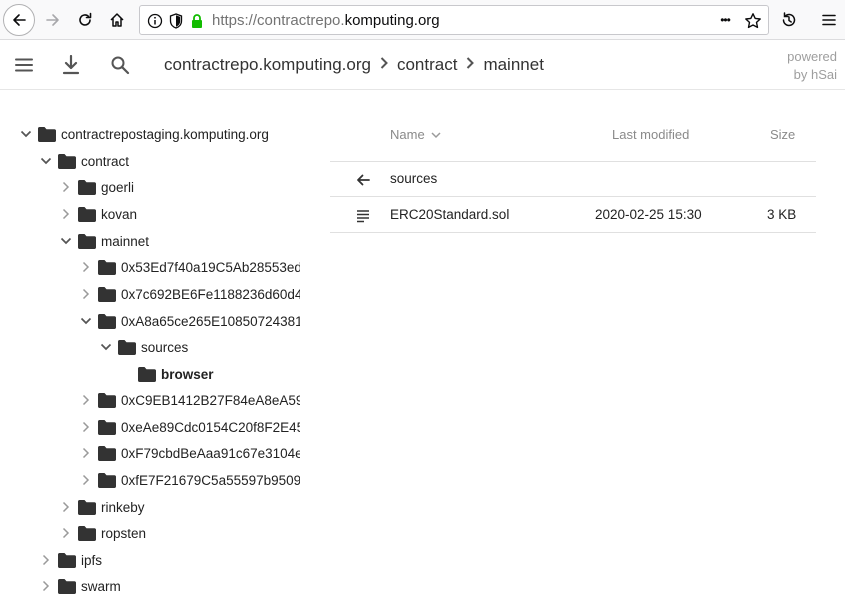  Describe the element at coordinates (19, 20) in the screenshot. I see `back-button` at that location.